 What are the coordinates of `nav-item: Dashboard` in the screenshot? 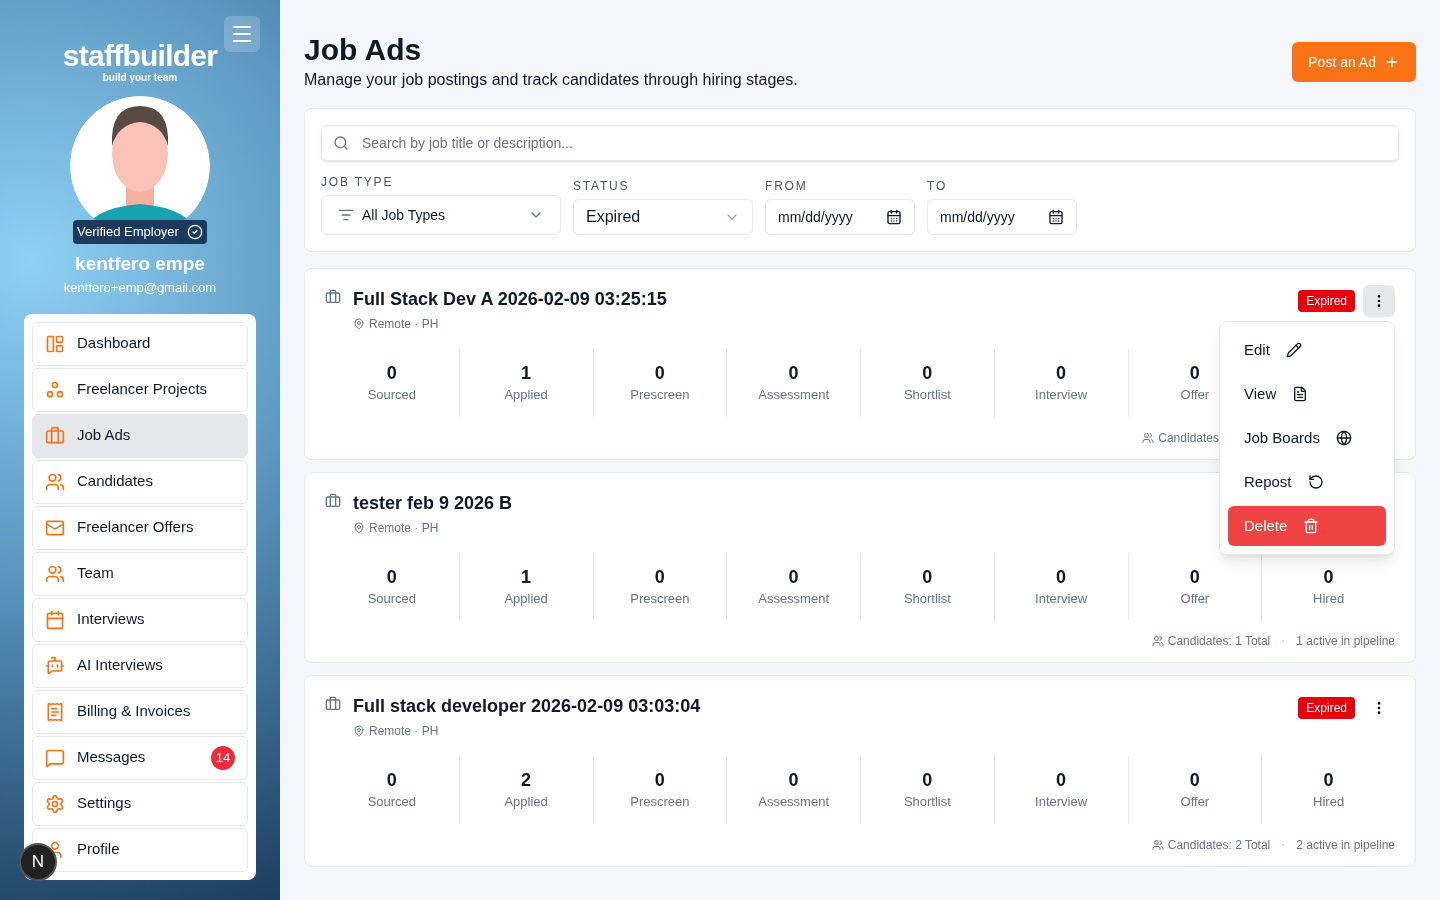 It's located at (140, 343).